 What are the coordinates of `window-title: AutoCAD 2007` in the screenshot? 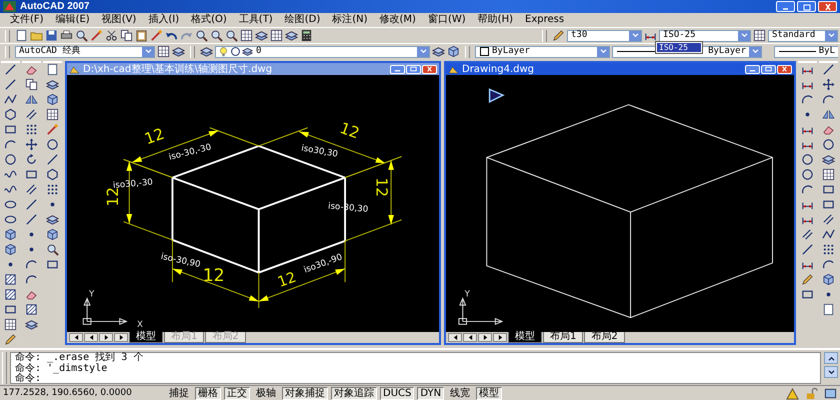 It's located at (55, 6).